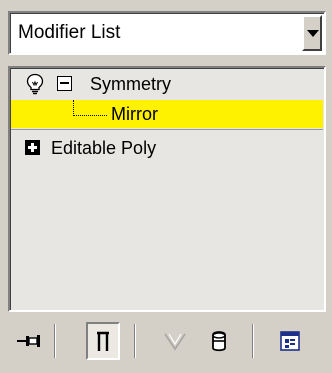 The image size is (332, 373). I want to click on stack-toolbar, so click(167, 342).